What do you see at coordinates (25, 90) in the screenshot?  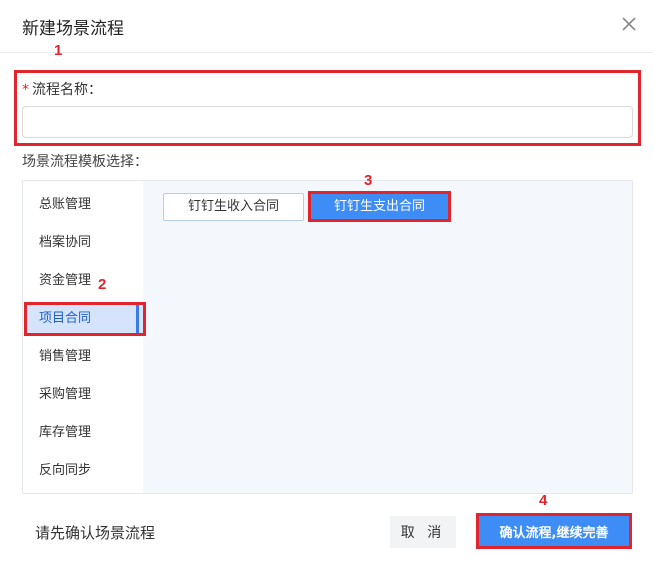 I see `required-mark: *` at bounding box center [25, 90].